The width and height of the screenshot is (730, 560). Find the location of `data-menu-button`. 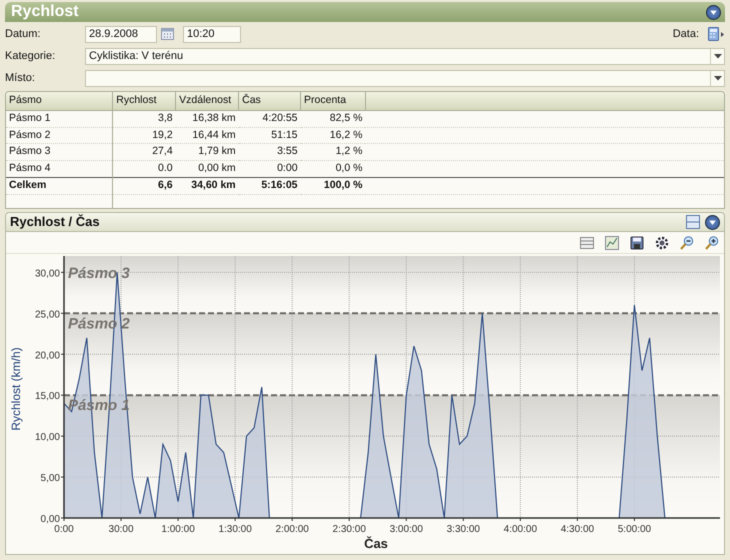

data-menu-button is located at coordinates (716, 34).